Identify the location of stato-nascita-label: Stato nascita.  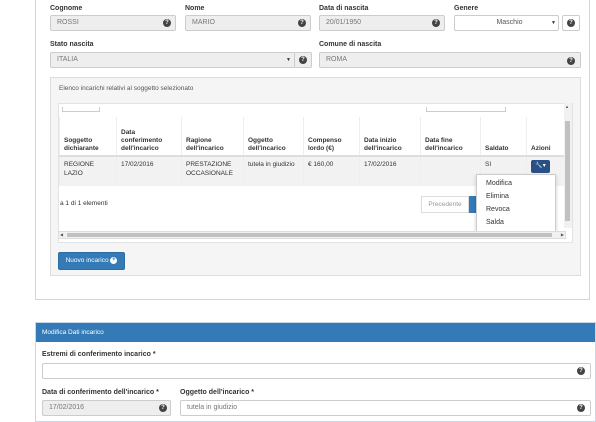
(72, 44).